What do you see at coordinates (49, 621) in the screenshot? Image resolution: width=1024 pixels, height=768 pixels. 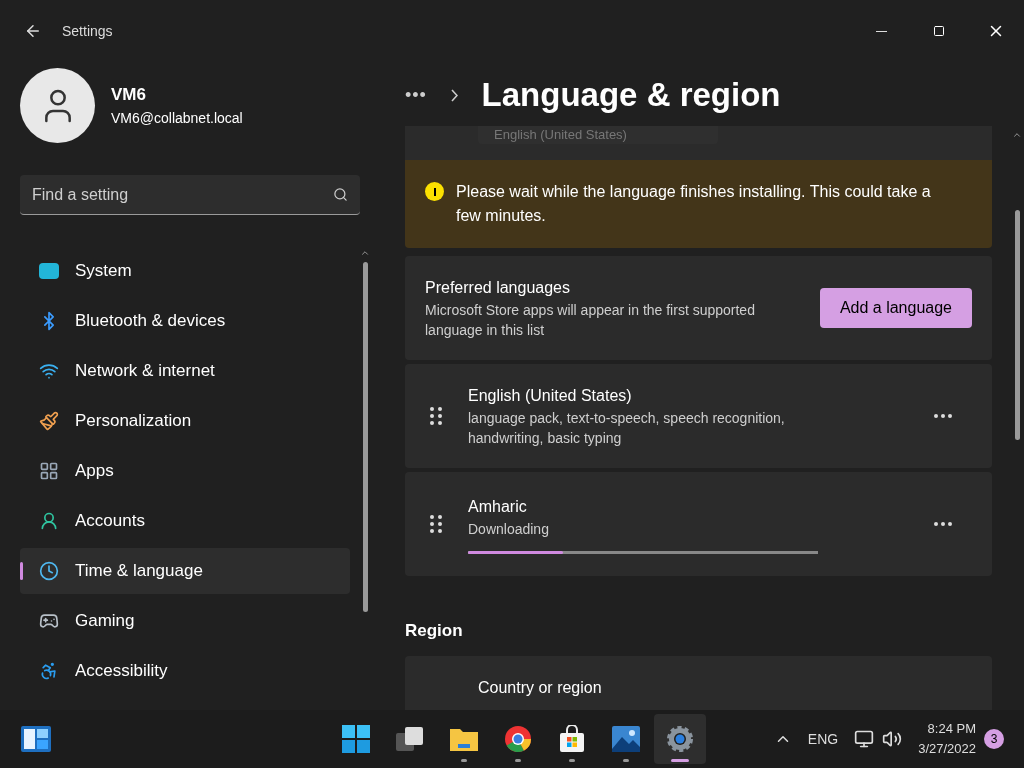 I see `gamepad-icon` at bounding box center [49, 621].